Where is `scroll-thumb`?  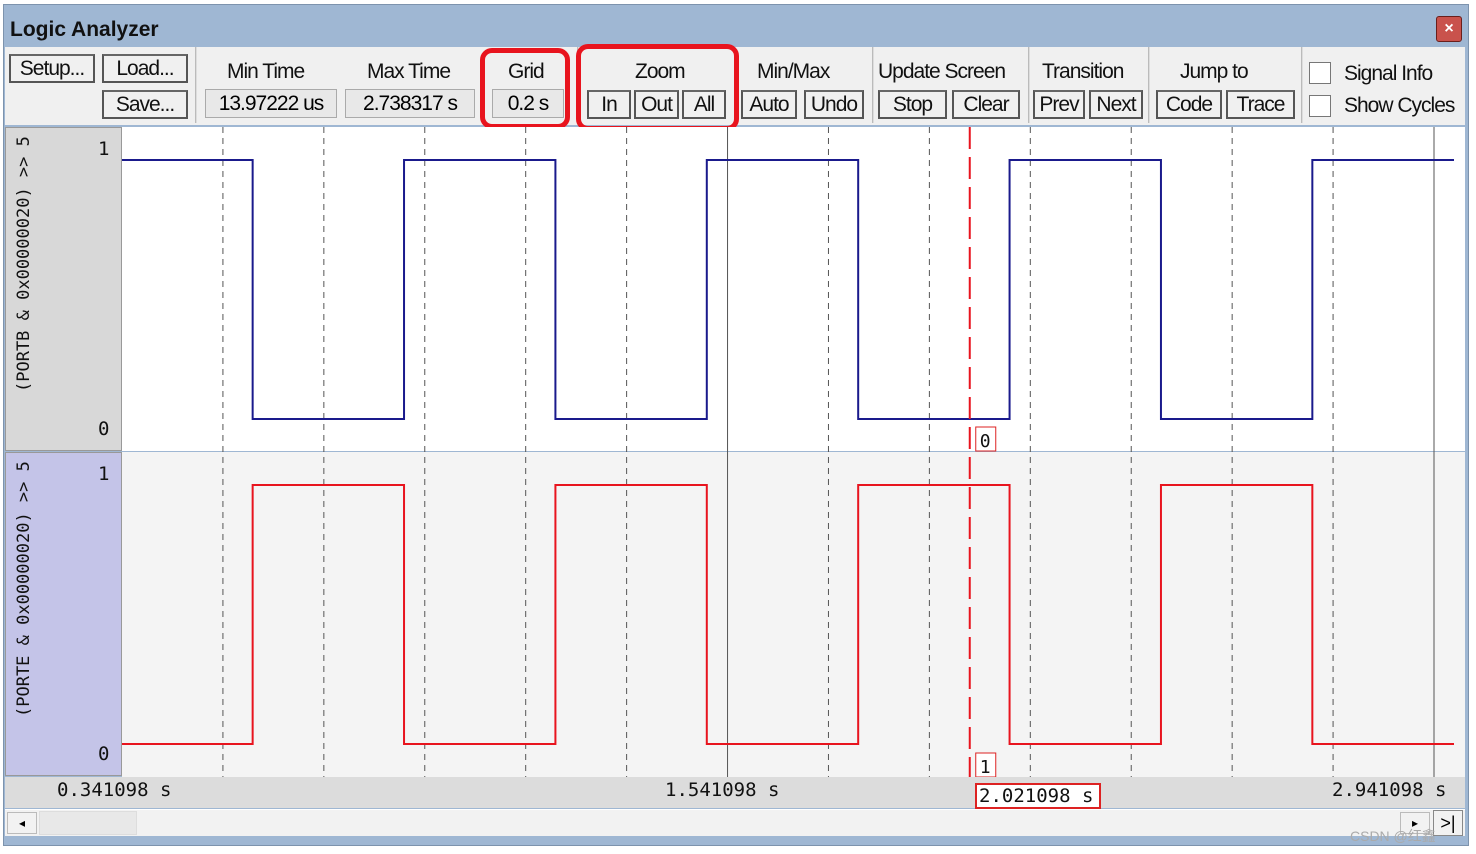 scroll-thumb is located at coordinates (88, 823).